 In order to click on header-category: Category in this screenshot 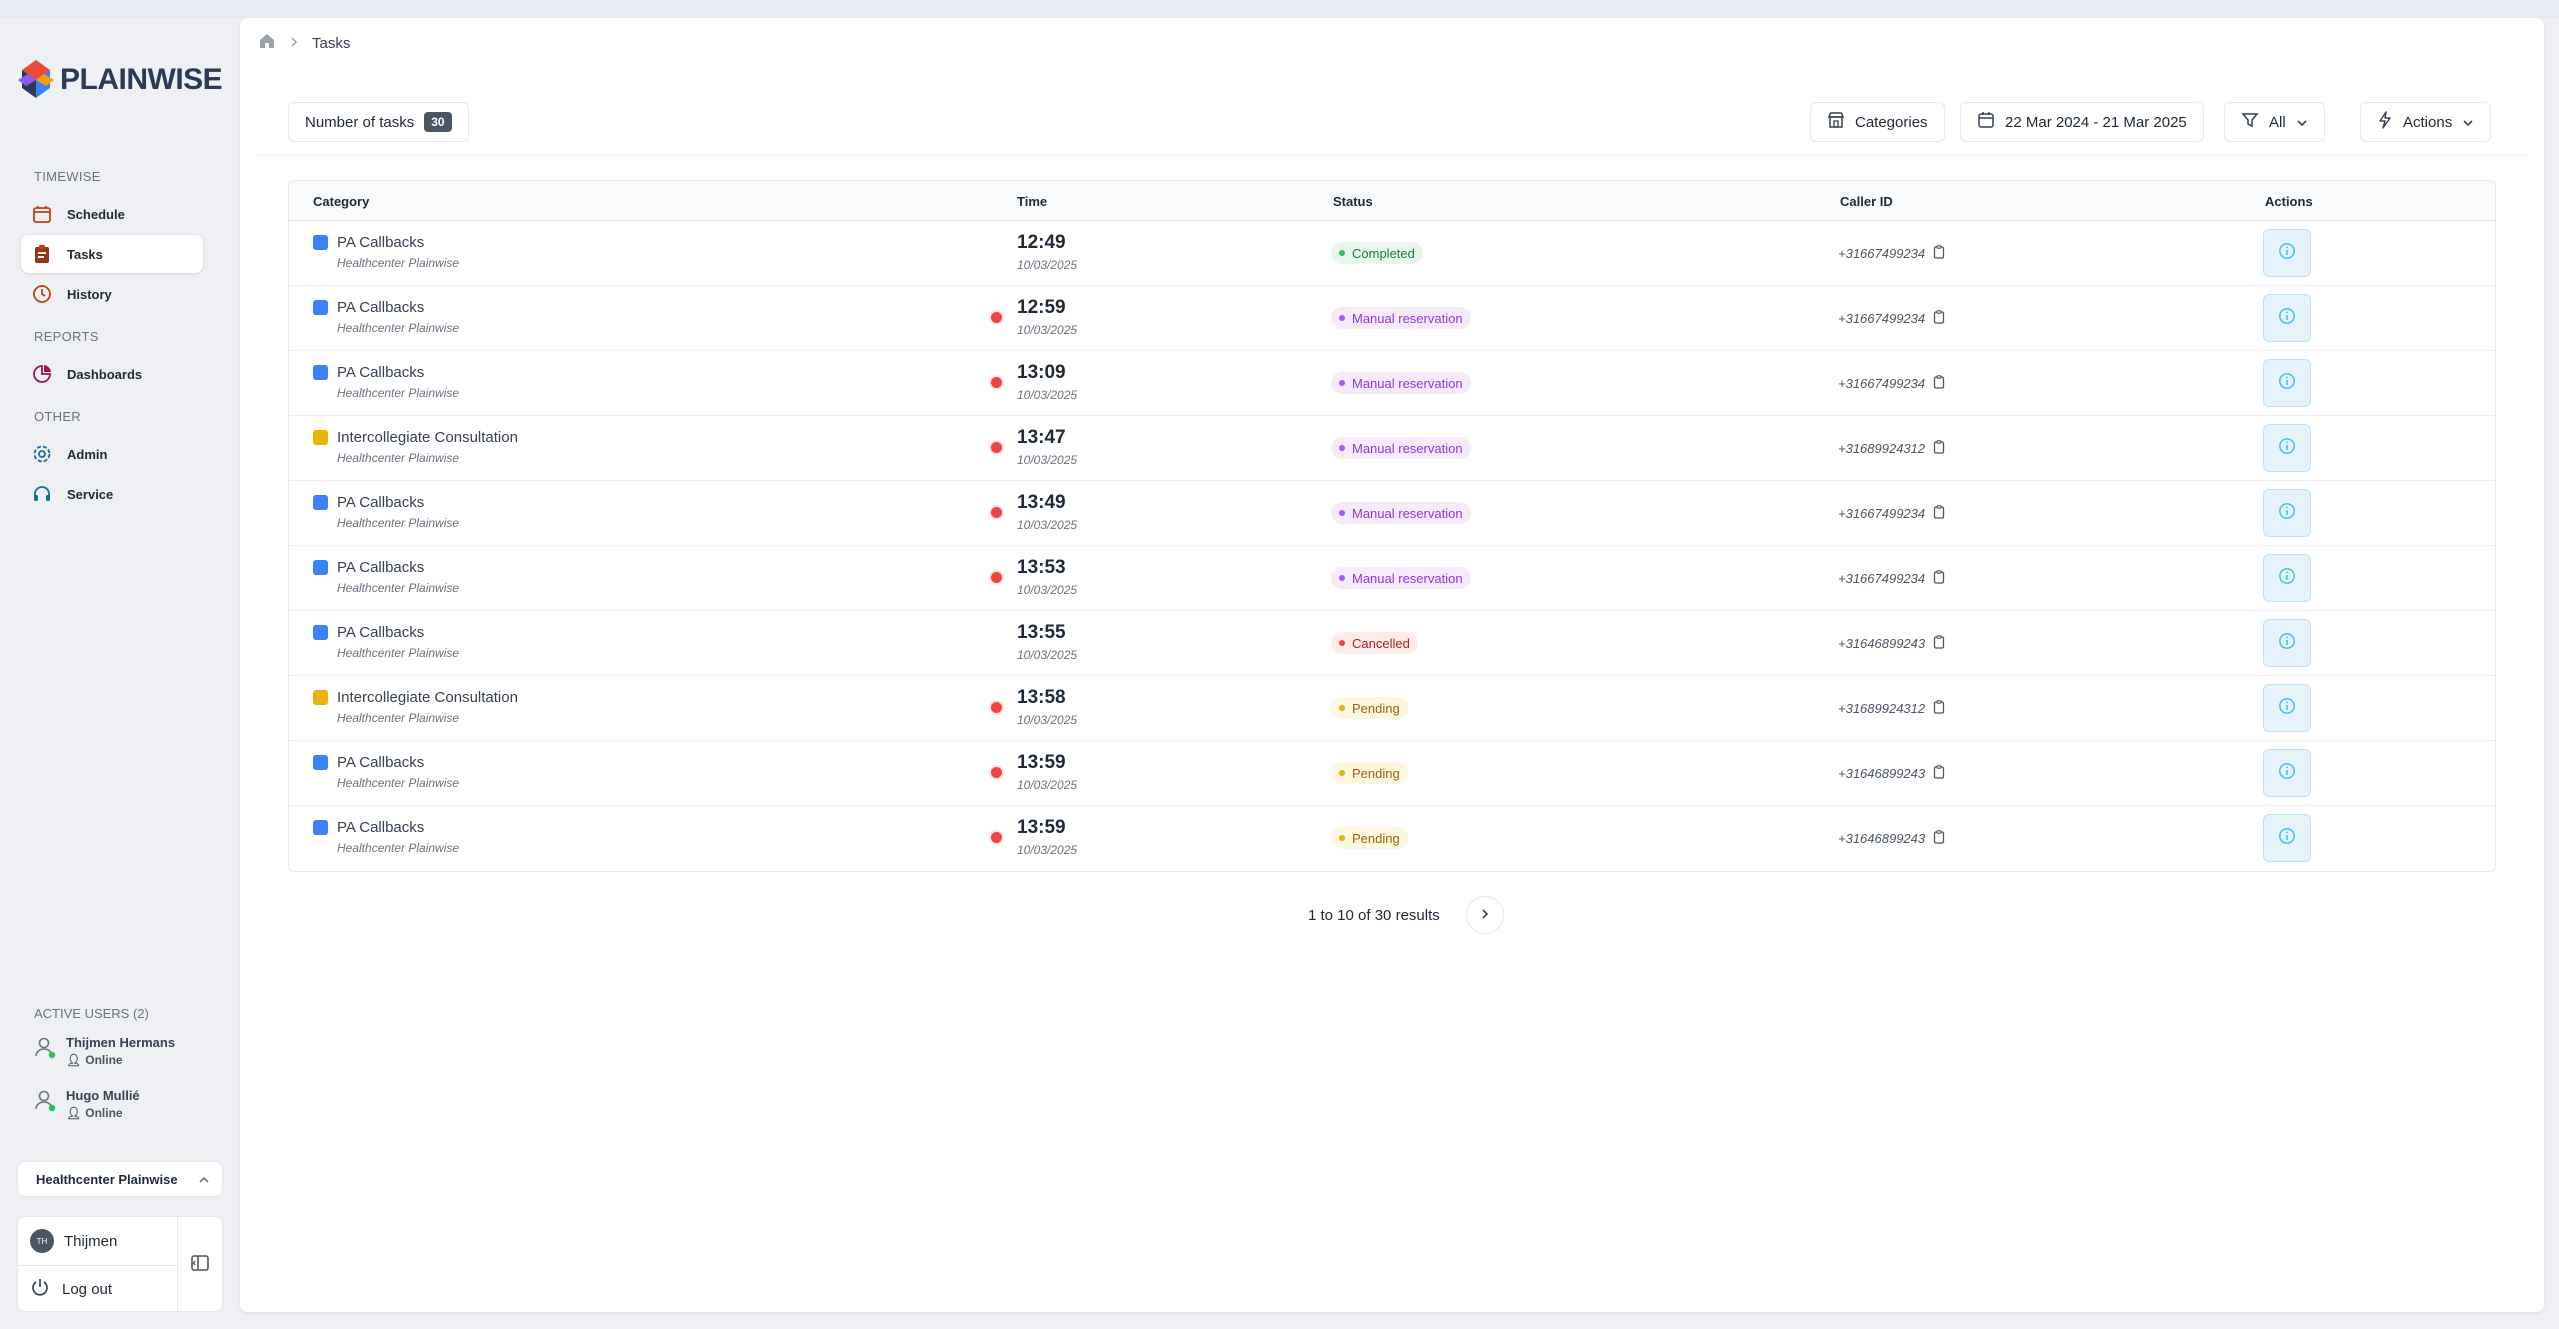, I will do `click(341, 201)`.